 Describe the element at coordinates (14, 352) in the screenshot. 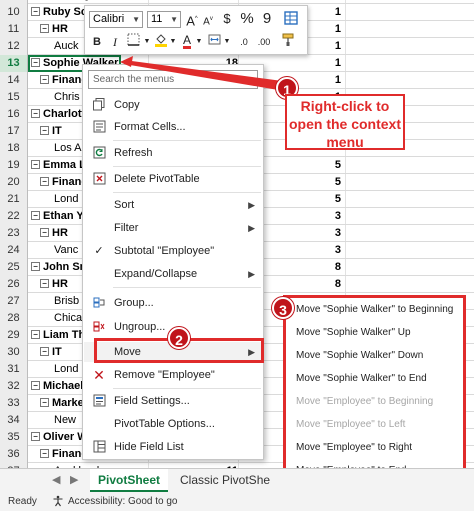

I see `row-number: 30` at that location.